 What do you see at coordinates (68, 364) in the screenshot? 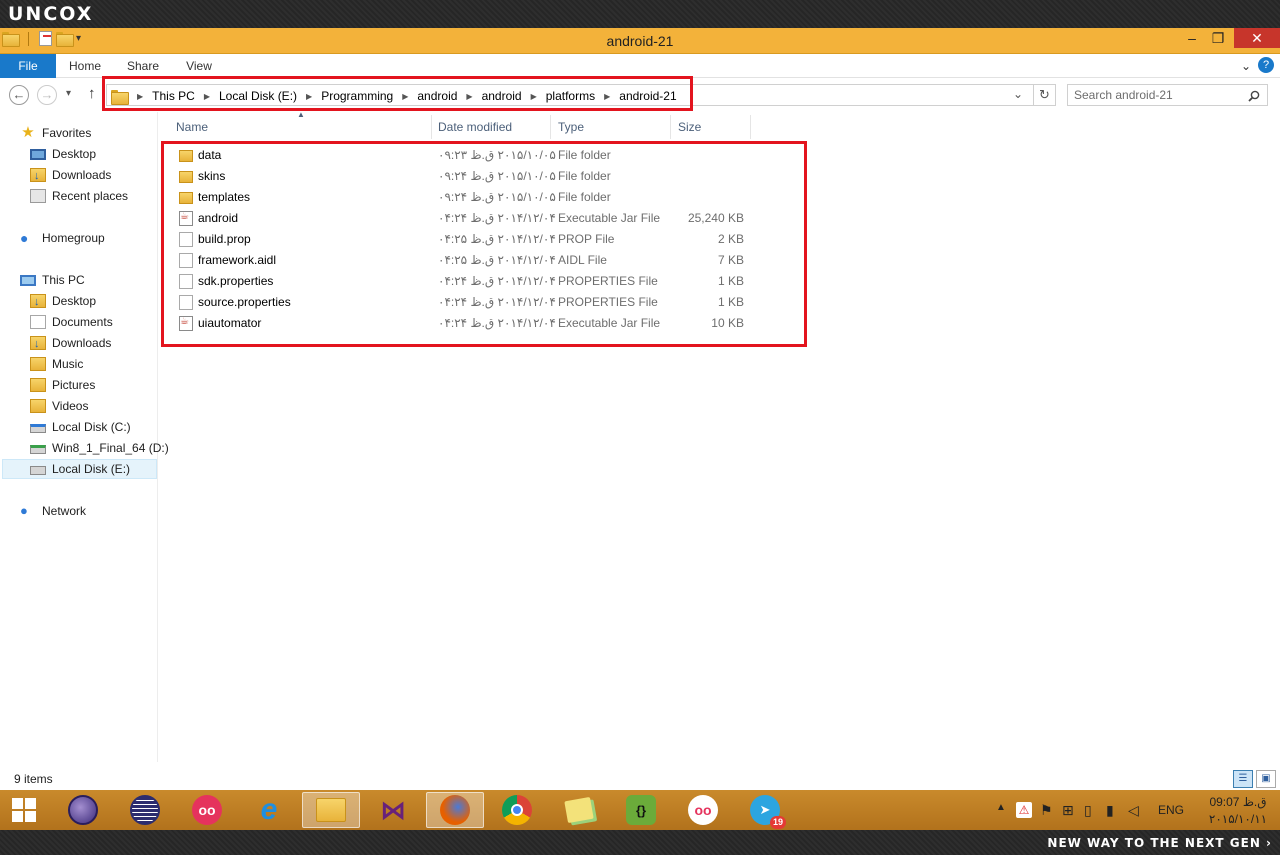
I see `nav-label: Music` at bounding box center [68, 364].